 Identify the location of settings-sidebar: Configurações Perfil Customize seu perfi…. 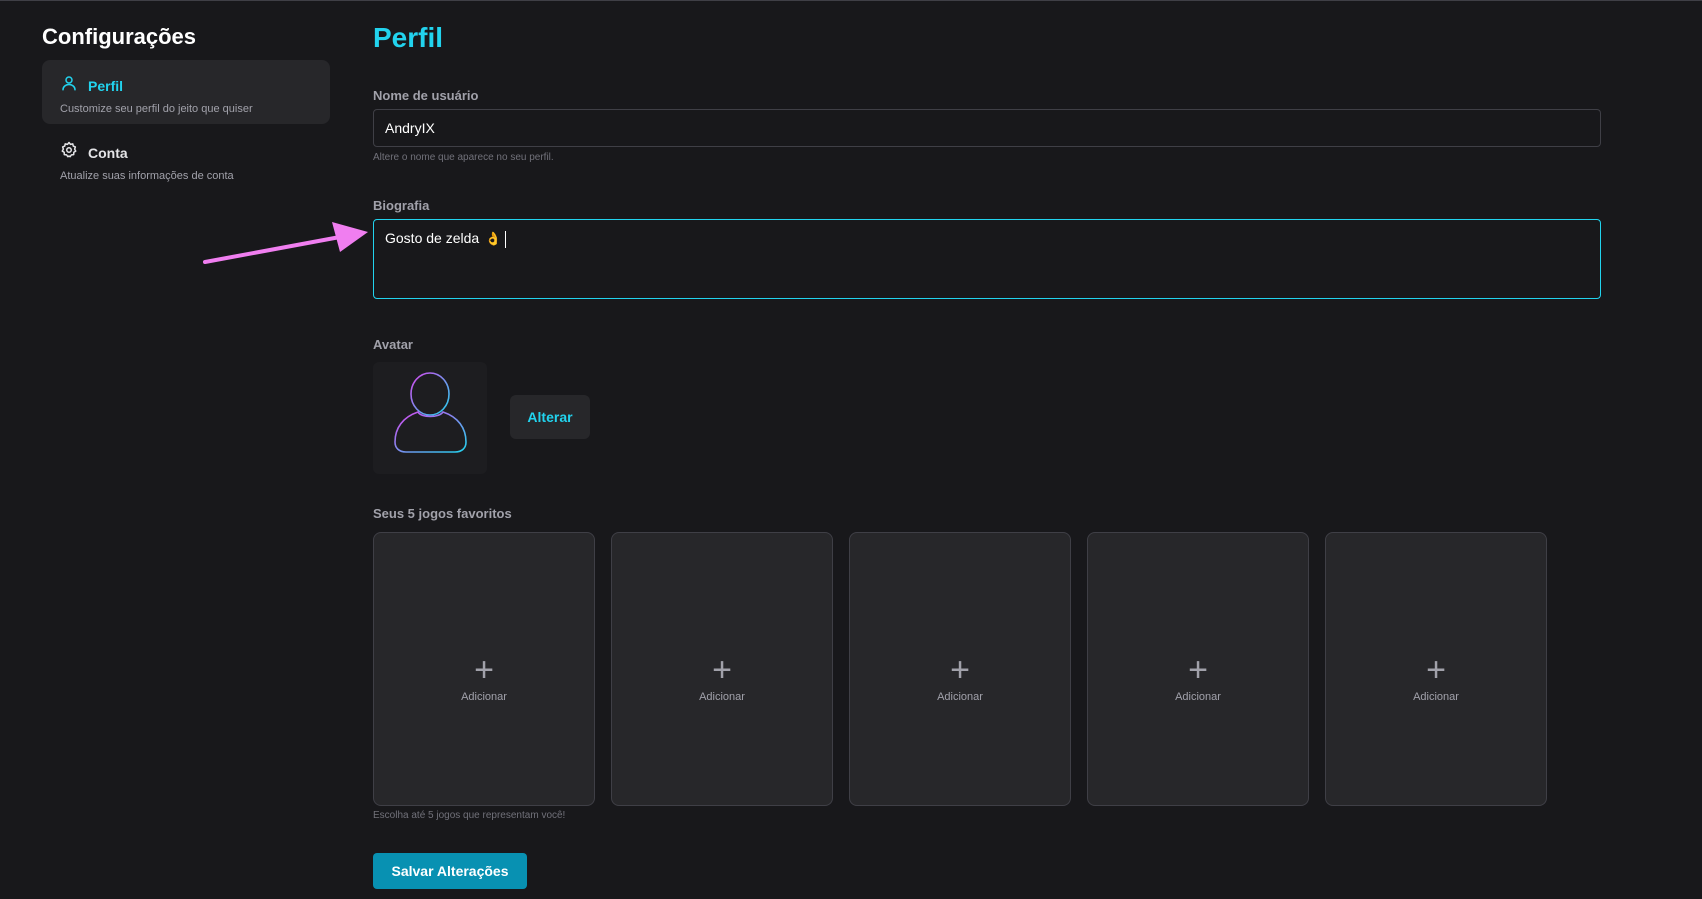
(186, 109).